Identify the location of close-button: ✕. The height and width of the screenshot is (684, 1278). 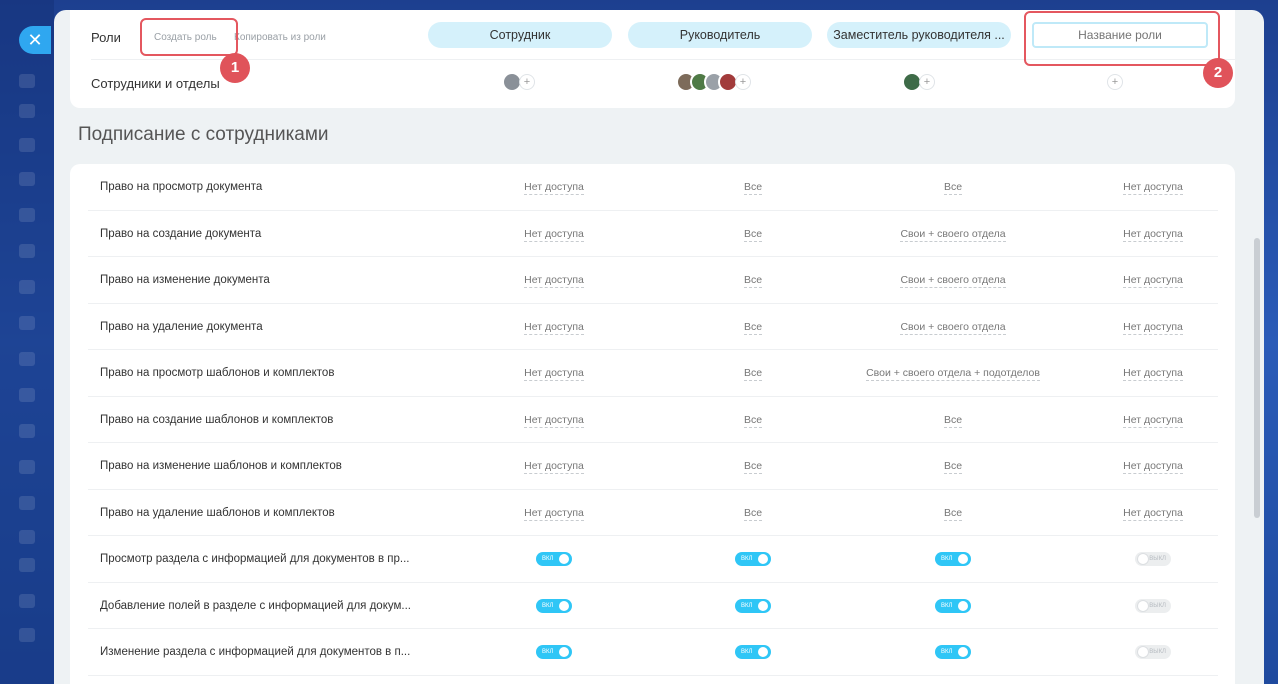
(35, 40).